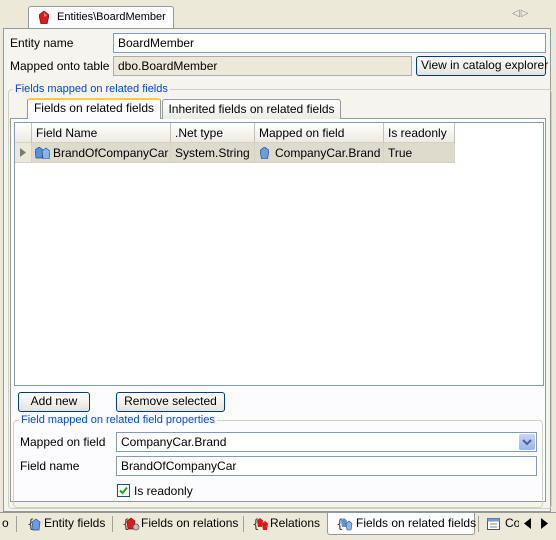  What do you see at coordinates (42, 153) in the screenshot?
I see `related-field-icon` at bounding box center [42, 153].